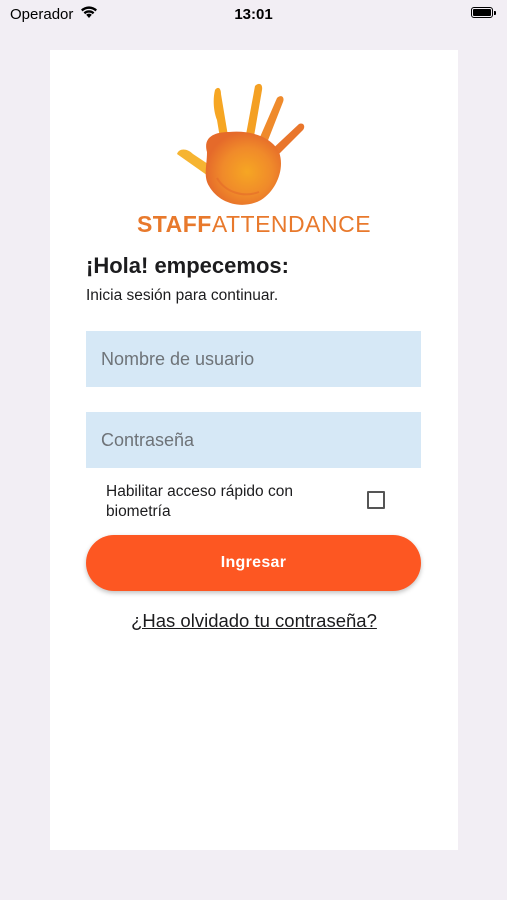 The width and height of the screenshot is (507, 900). What do you see at coordinates (253, 359) in the screenshot?
I see `username-input` at bounding box center [253, 359].